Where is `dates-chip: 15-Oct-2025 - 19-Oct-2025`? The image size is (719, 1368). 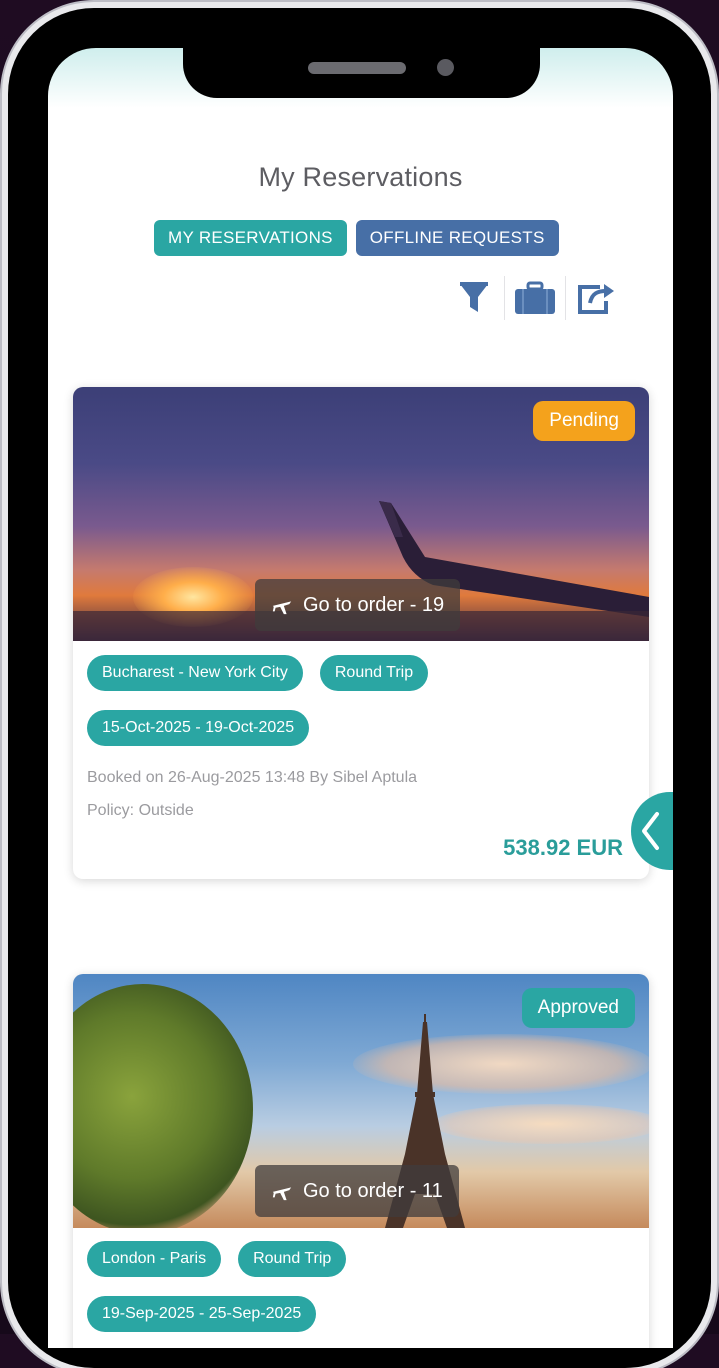 dates-chip: 15-Oct-2025 - 19-Oct-2025 is located at coordinates (198, 728).